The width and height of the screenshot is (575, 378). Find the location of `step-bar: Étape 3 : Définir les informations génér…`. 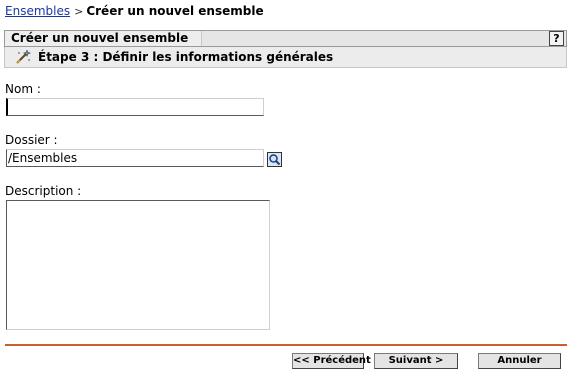

step-bar: Étape 3 : Définir les informations génér… is located at coordinates (285, 57).